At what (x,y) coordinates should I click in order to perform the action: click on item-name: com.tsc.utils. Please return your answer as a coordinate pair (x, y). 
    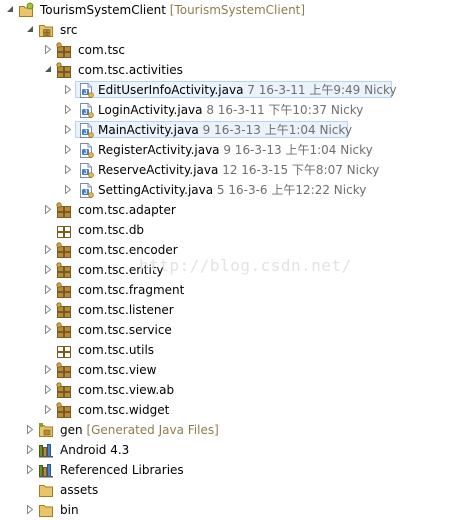
    Looking at the image, I should click on (116, 350).